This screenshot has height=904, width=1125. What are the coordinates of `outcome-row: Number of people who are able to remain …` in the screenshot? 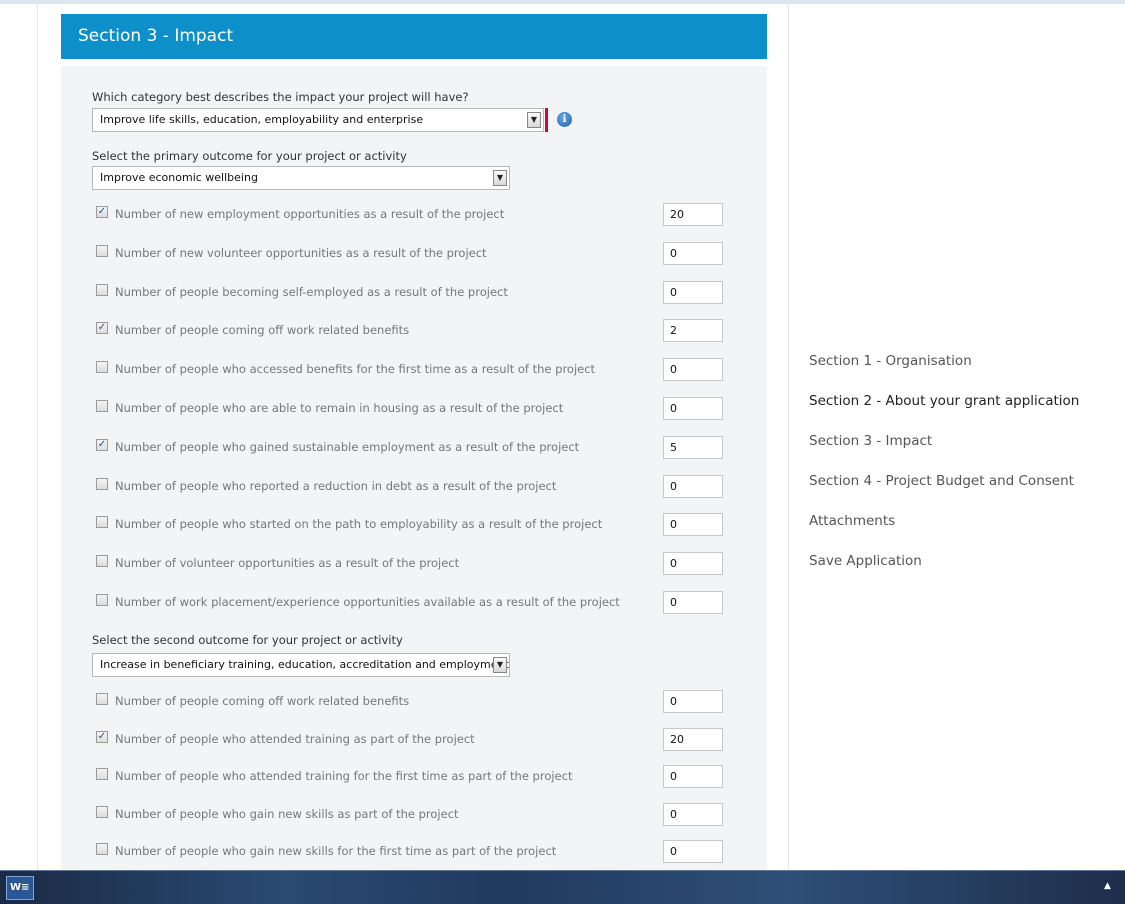 It's located at (411, 408).